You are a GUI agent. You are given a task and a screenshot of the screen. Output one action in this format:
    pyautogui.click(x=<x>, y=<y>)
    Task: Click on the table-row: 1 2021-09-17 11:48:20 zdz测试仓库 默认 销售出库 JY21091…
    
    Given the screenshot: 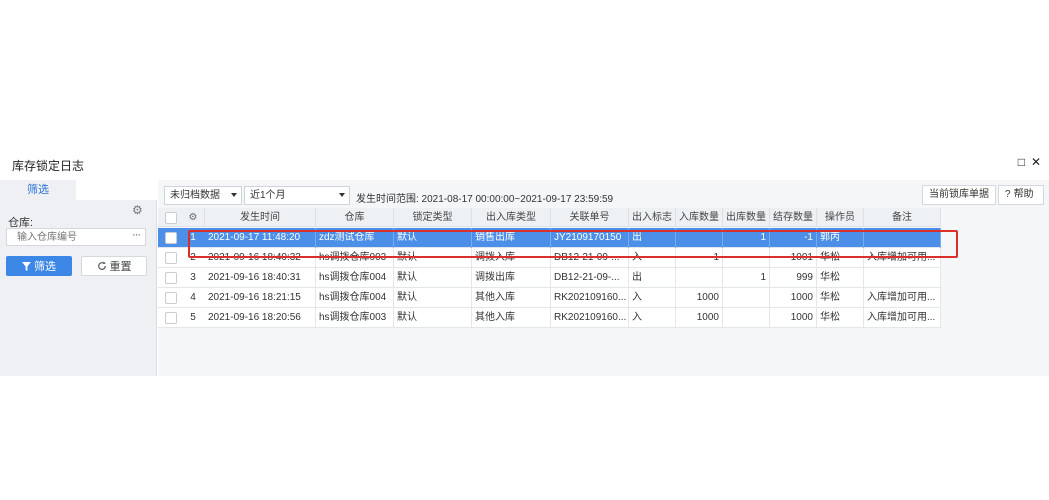 What is the action you would take?
    pyautogui.click(x=549, y=238)
    